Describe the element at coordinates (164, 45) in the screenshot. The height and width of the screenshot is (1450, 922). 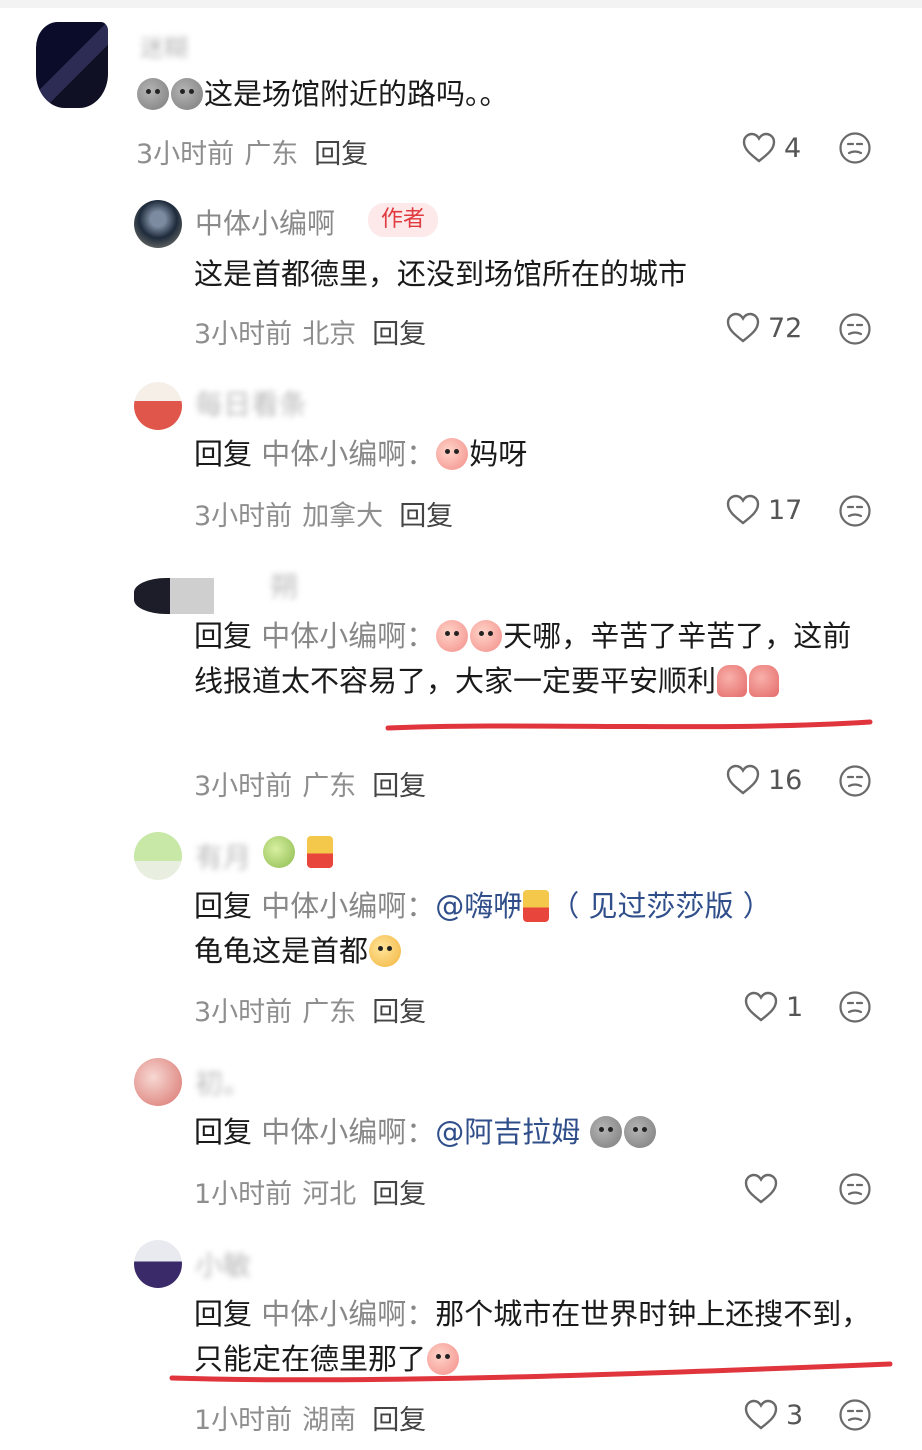
I see `username: 迷糊` at that location.